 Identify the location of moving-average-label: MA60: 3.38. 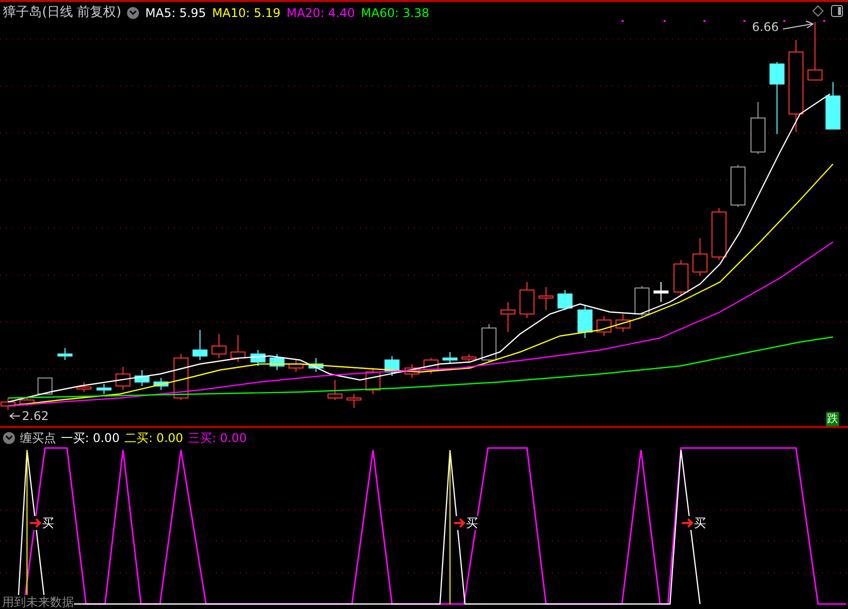
(395, 13).